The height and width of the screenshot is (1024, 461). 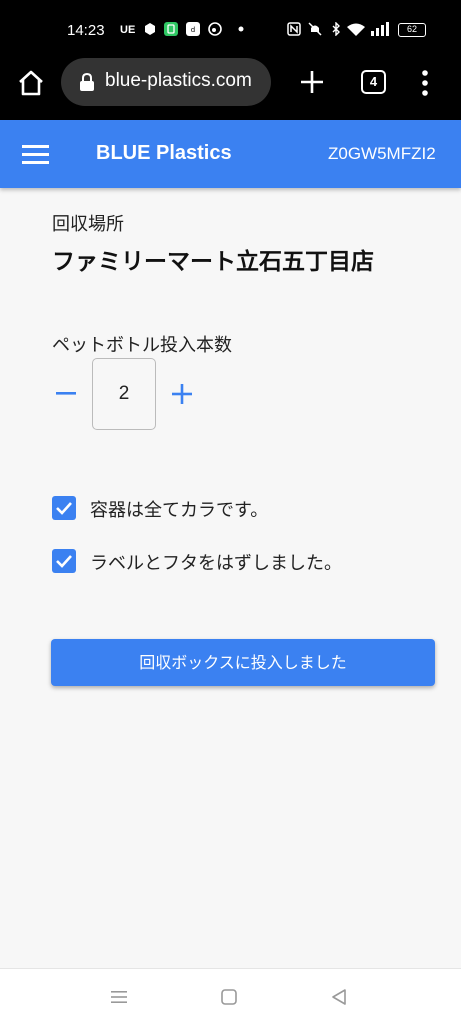 What do you see at coordinates (425, 83) in the screenshot?
I see `browser-menu-icon` at bounding box center [425, 83].